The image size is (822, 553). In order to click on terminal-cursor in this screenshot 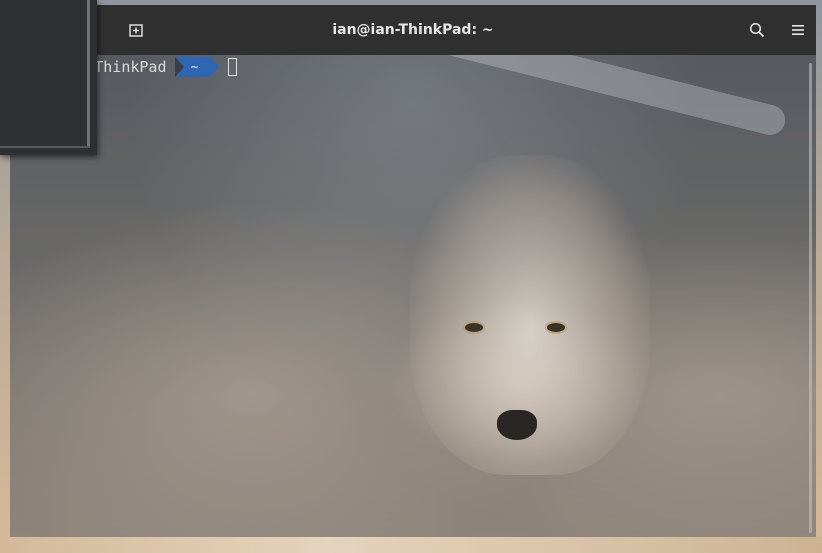, I will do `click(233, 67)`.